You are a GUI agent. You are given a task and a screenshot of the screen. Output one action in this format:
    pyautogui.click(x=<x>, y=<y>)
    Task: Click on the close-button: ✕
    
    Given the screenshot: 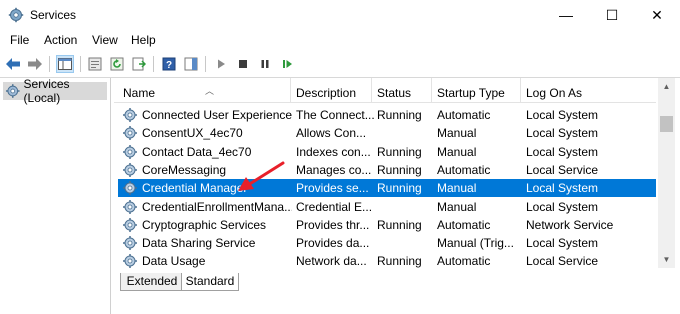 What is the action you would take?
    pyautogui.click(x=657, y=15)
    